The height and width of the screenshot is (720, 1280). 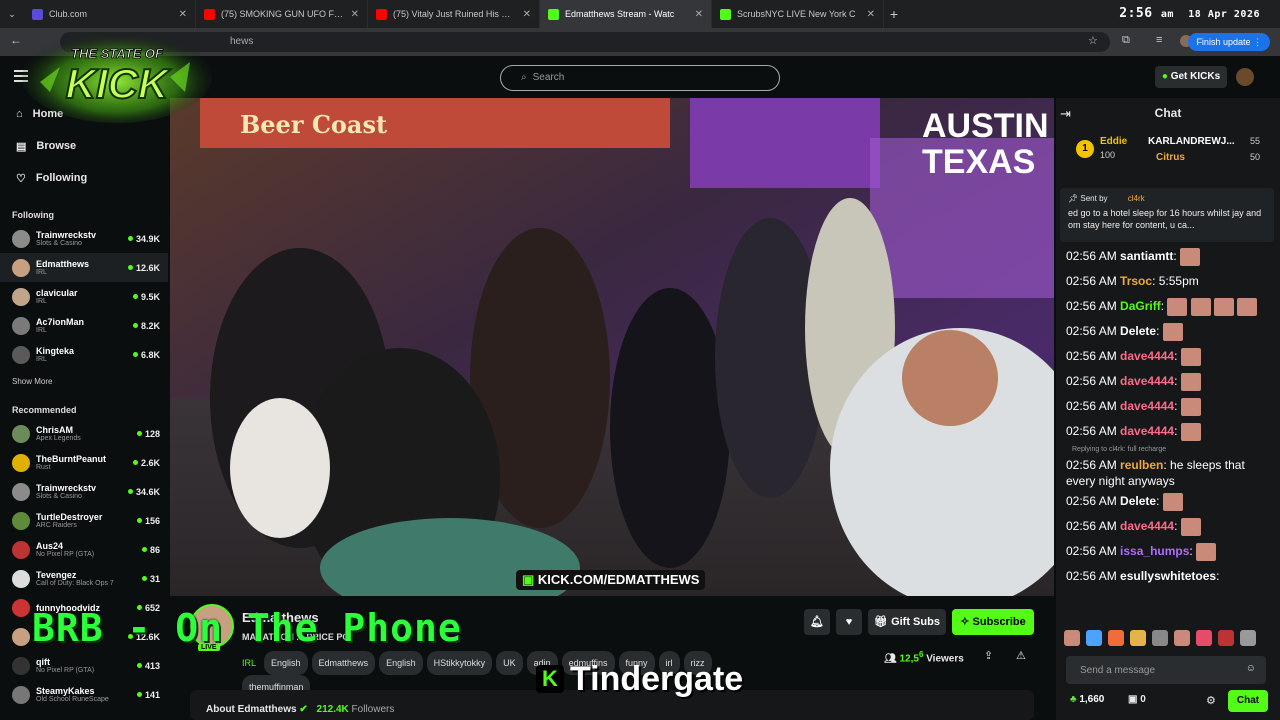 What do you see at coordinates (242, 41) in the screenshot?
I see `url-text: hews` at bounding box center [242, 41].